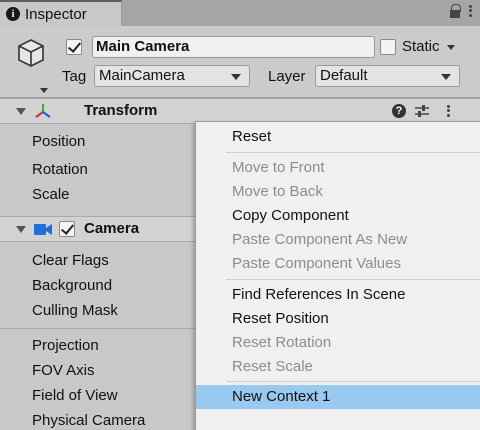  I want to click on tag-dropdown: MainCamera, so click(172, 76).